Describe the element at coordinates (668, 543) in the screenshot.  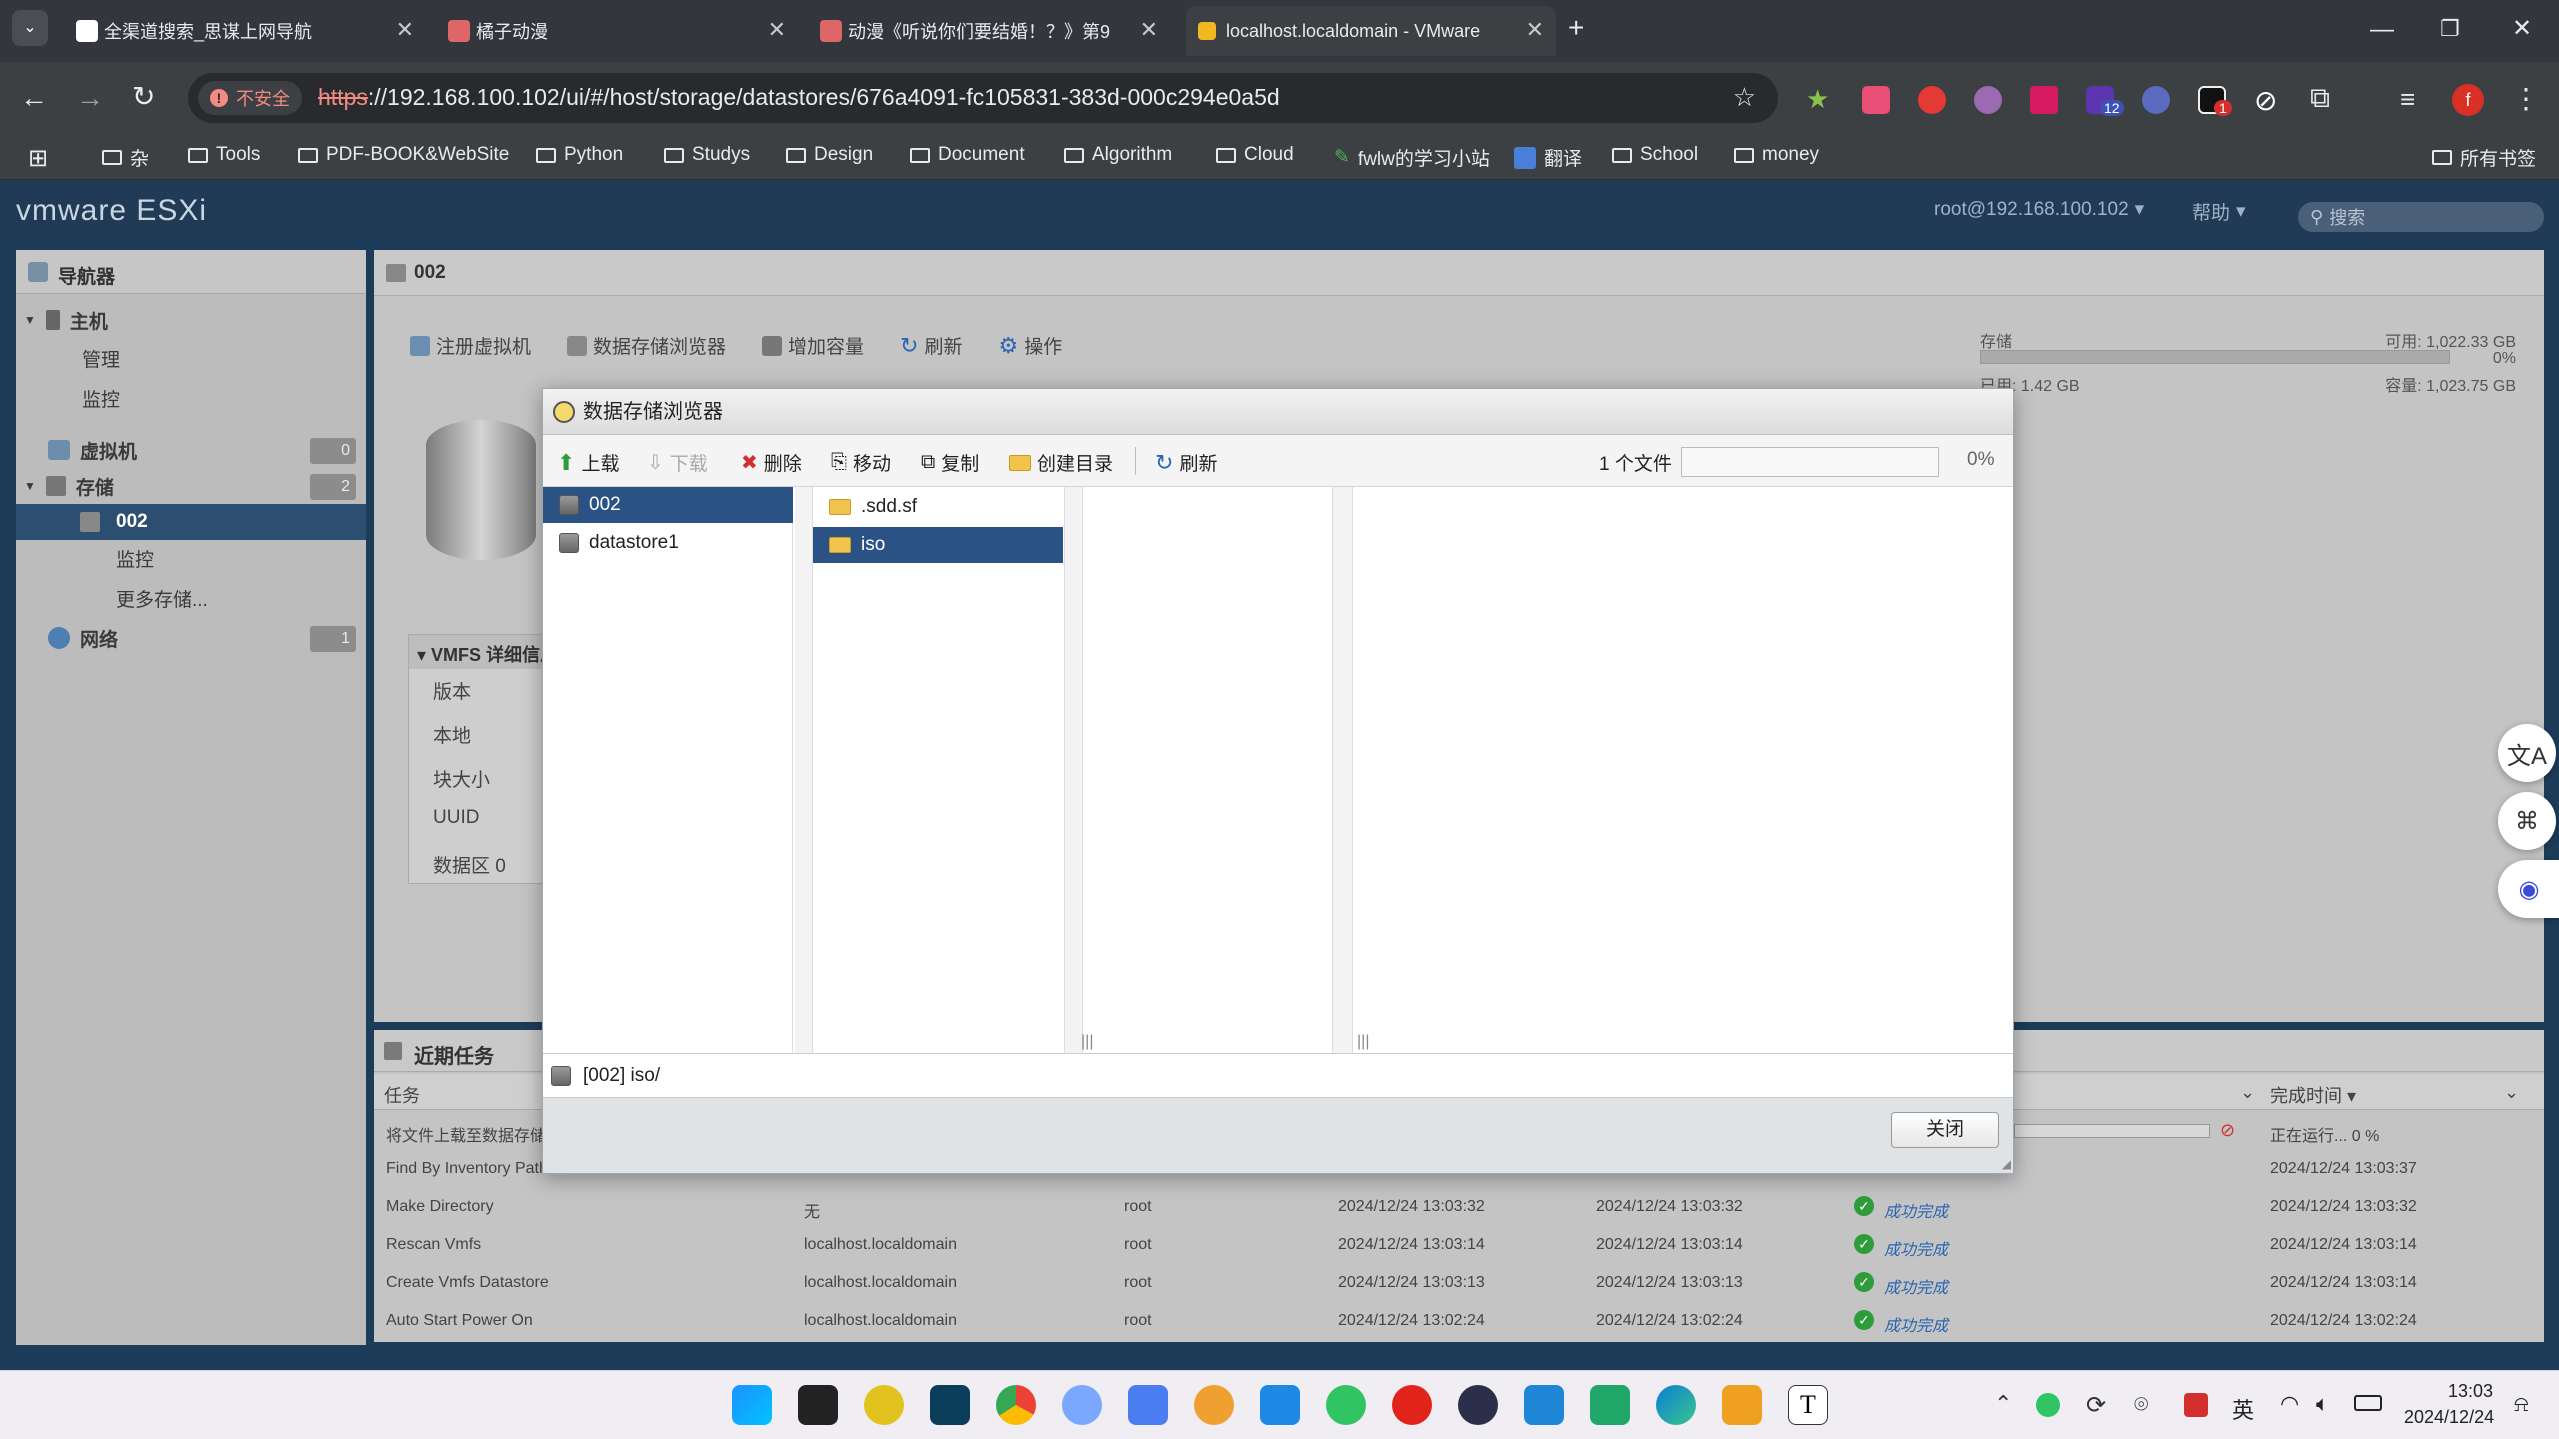
I see `datastore-item-datastore1: datastore1` at that location.